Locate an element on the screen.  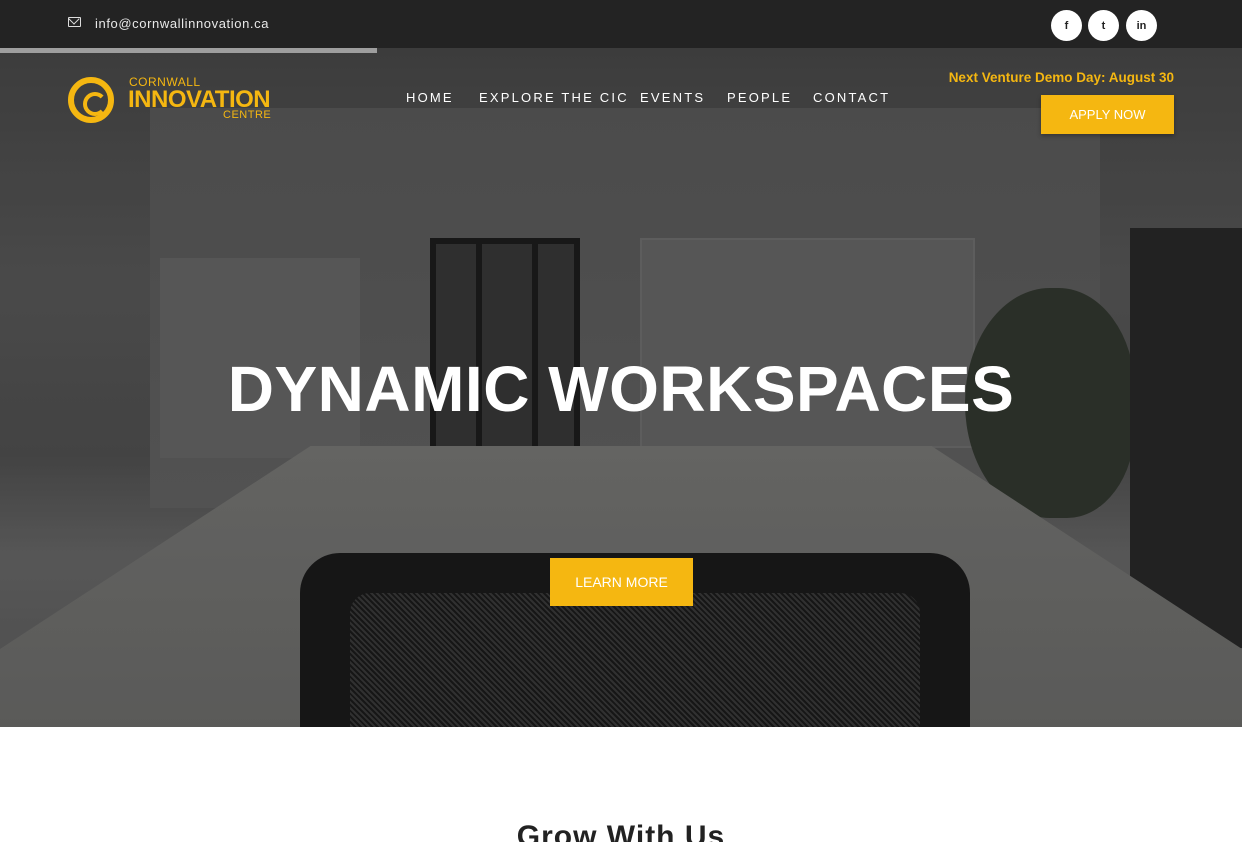
nav-item-home: HOME is located at coordinates (430, 97).